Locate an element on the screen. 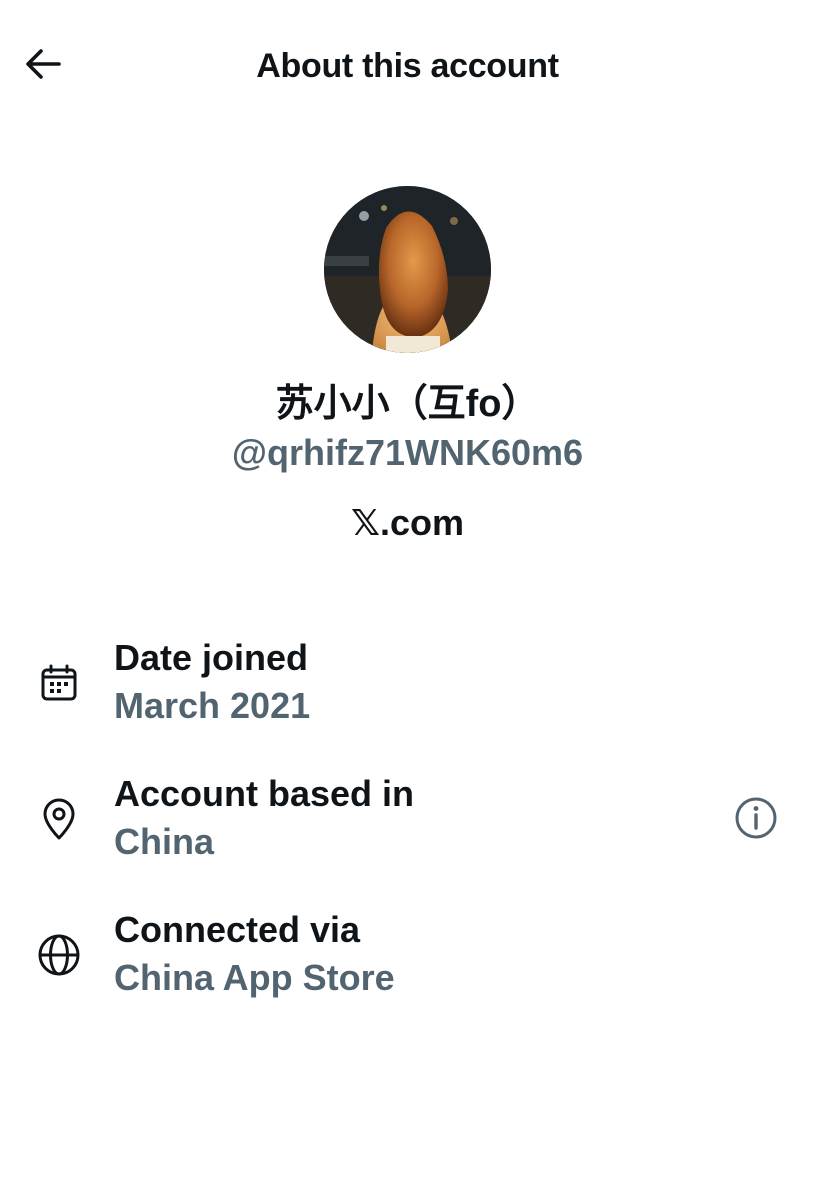  avatar is located at coordinates (407, 269).